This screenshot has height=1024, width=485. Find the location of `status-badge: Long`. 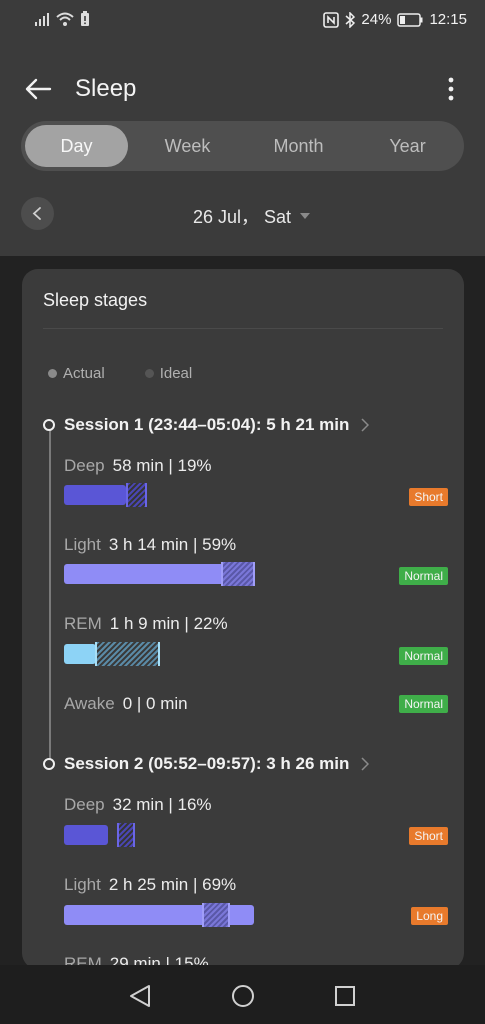

status-badge: Long is located at coordinates (429, 916).